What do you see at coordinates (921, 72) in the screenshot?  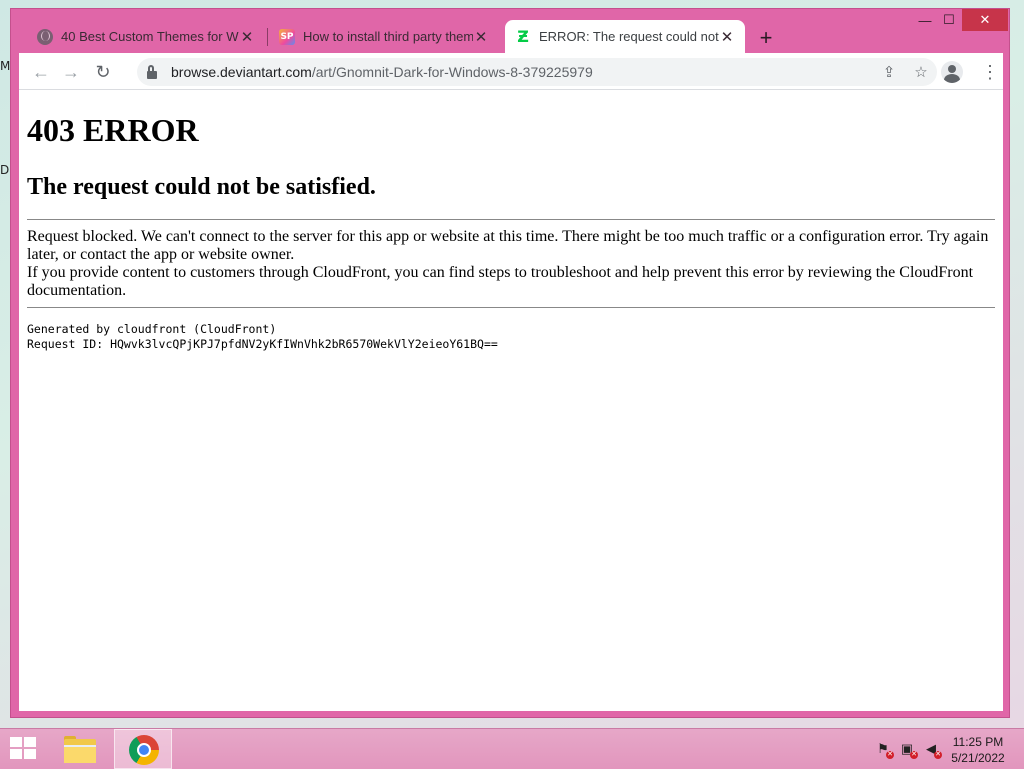 I see `bookmark-star-icon: ☆` at bounding box center [921, 72].